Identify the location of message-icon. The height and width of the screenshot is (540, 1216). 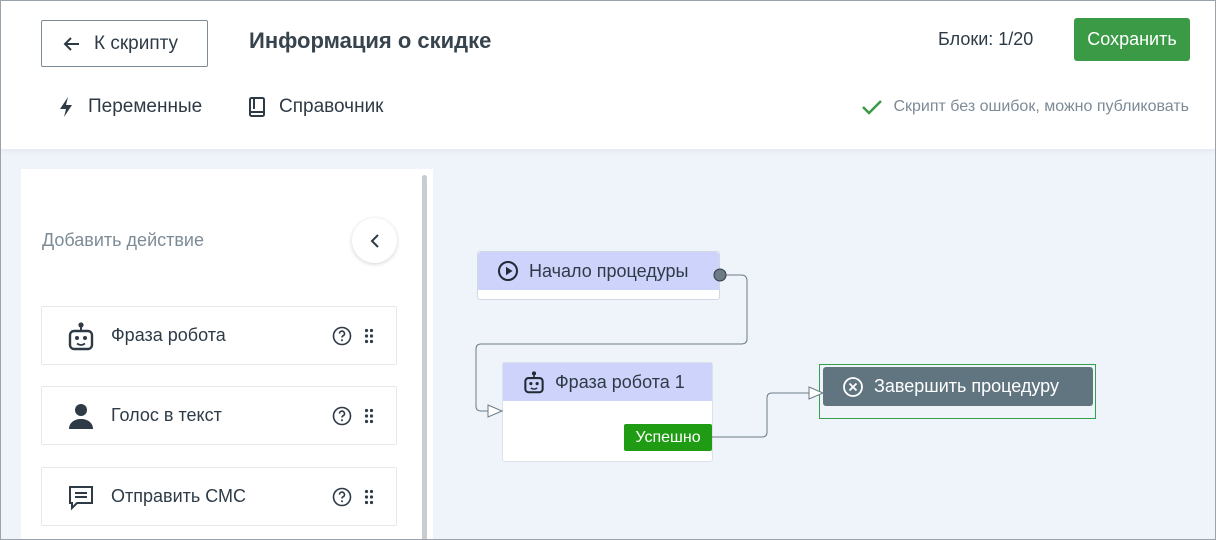
(81, 497).